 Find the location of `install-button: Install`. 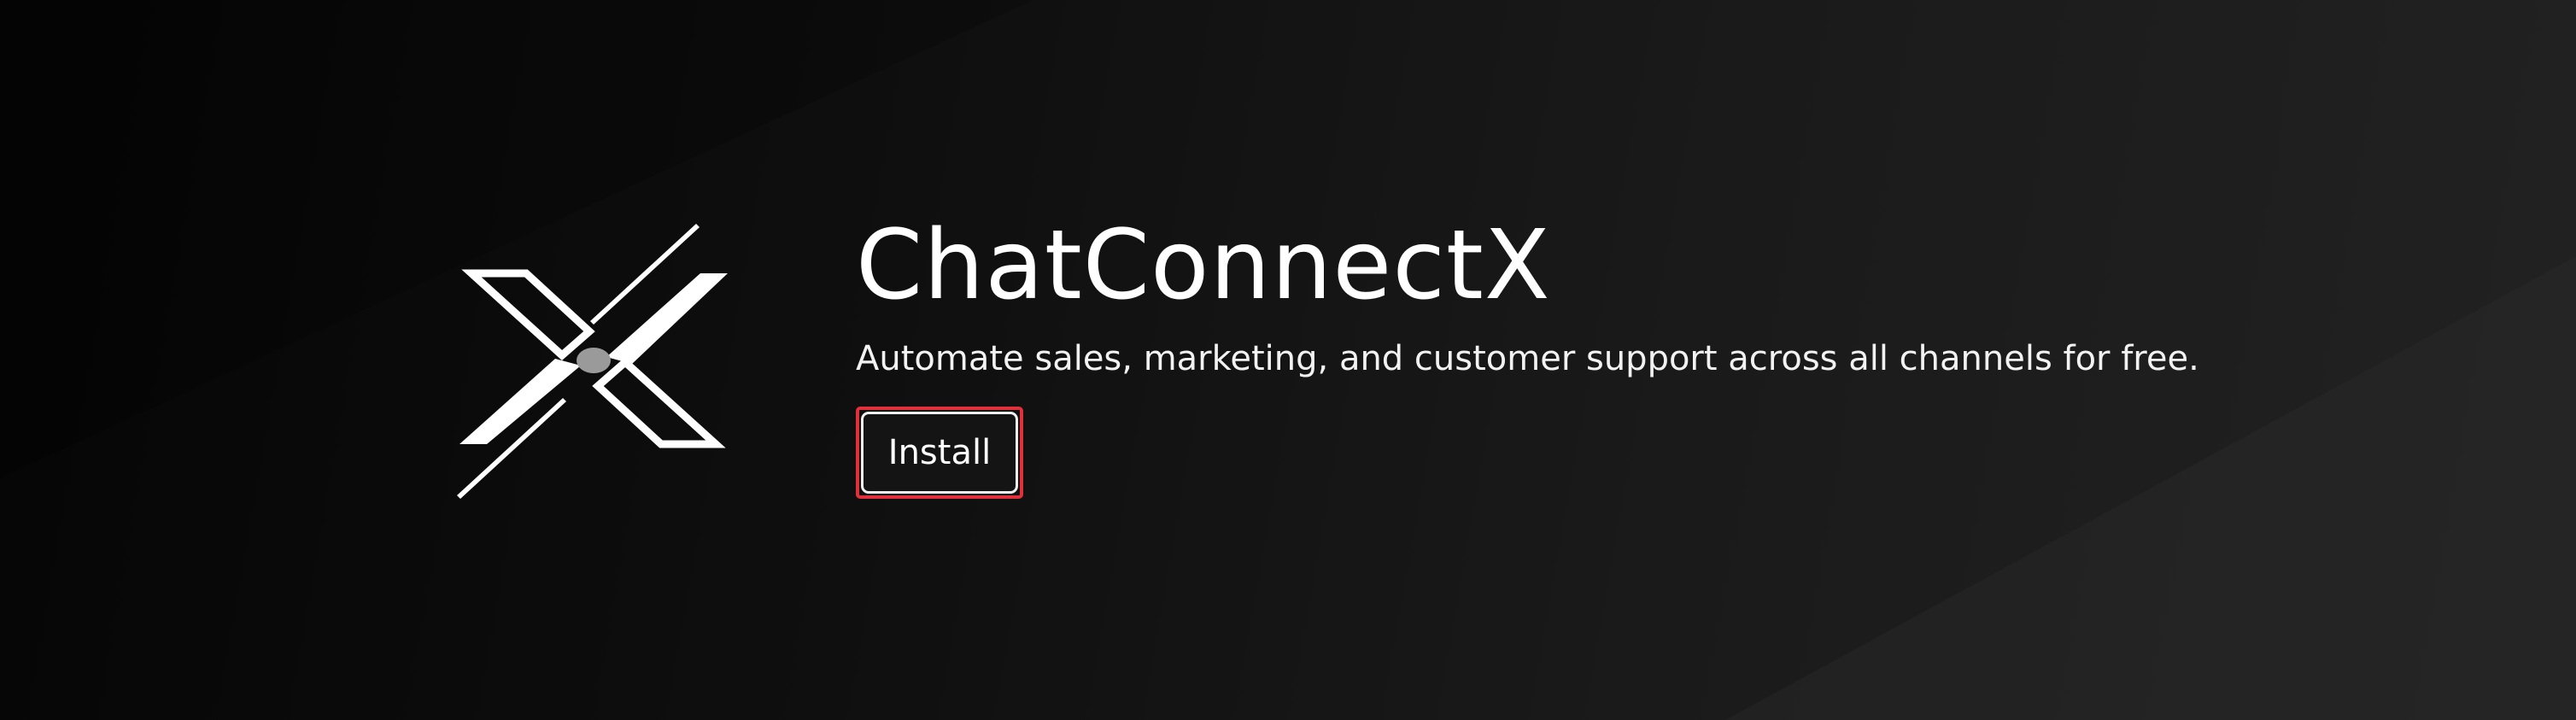

install-button: Install is located at coordinates (939, 453).